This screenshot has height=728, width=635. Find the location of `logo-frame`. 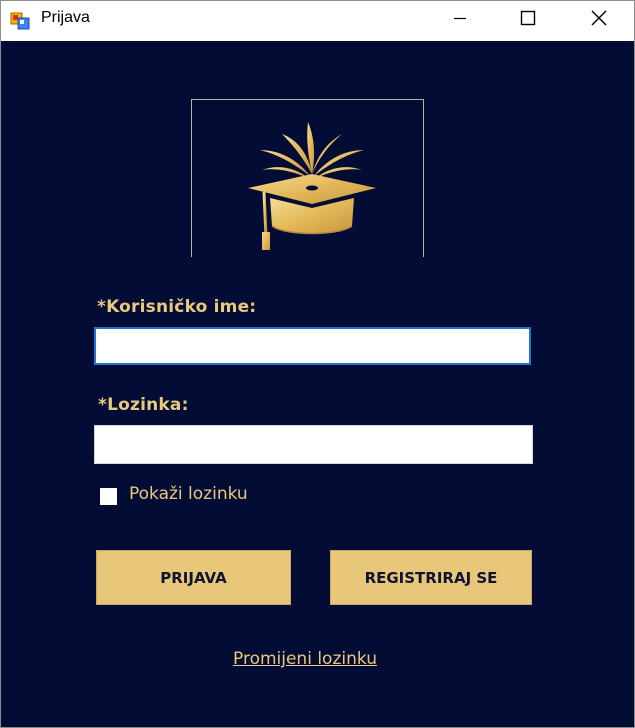

logo-frame is located at coordinates (307, 178).